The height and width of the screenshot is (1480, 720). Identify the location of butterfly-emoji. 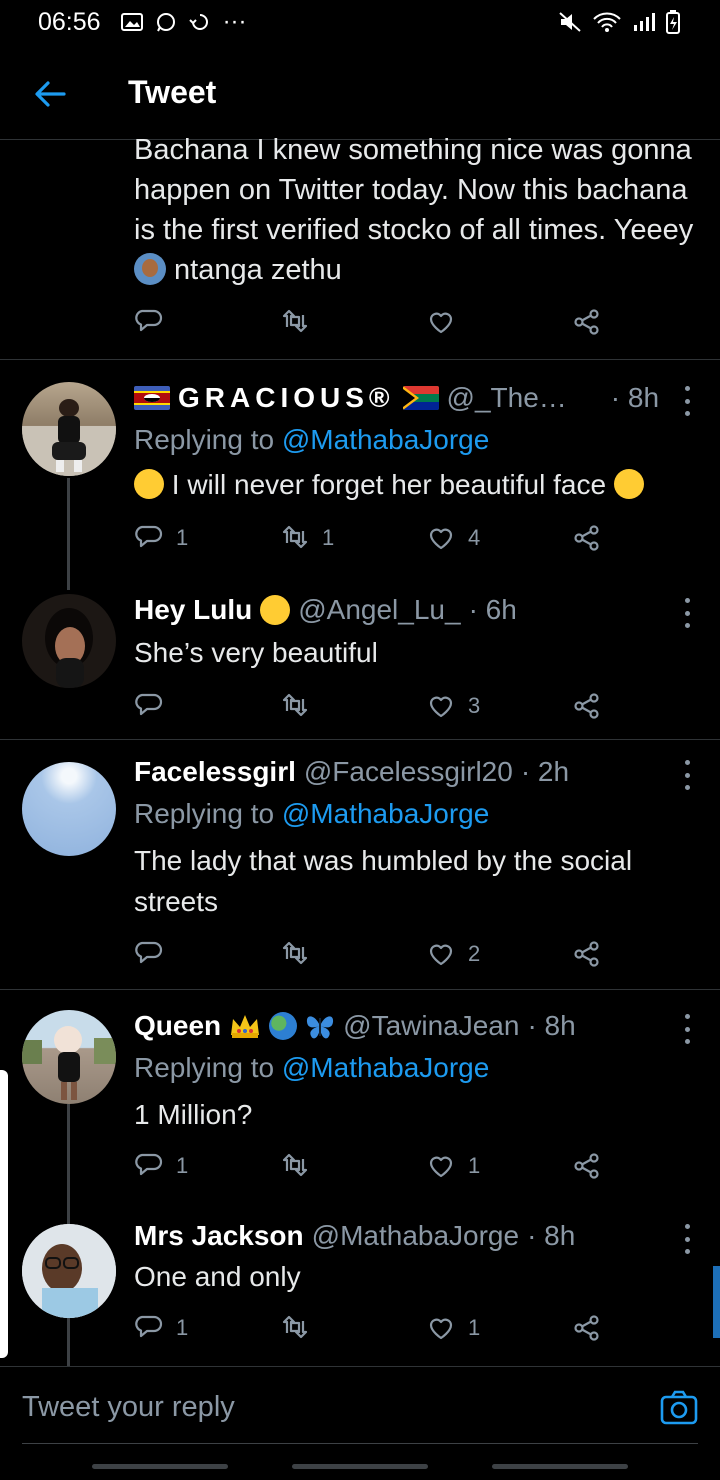
(320, 1027).